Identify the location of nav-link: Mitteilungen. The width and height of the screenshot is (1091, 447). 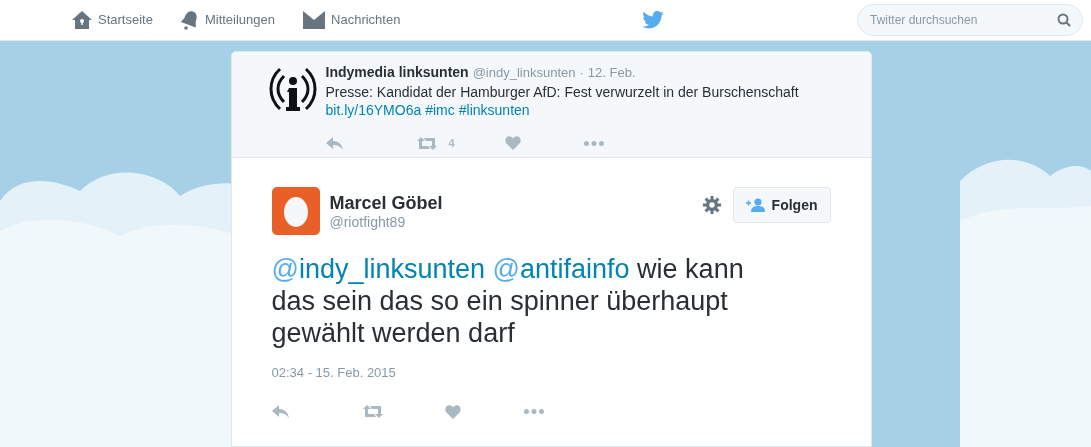
(228, 20).